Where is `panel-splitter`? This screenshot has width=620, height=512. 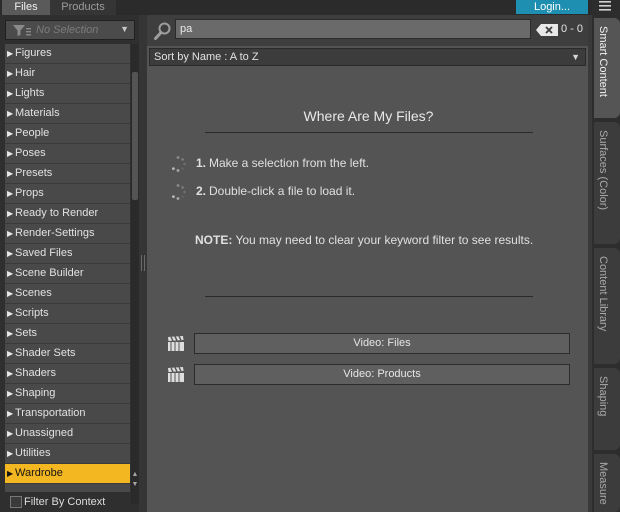 panel-splitter is located at coordinates (143, 263).